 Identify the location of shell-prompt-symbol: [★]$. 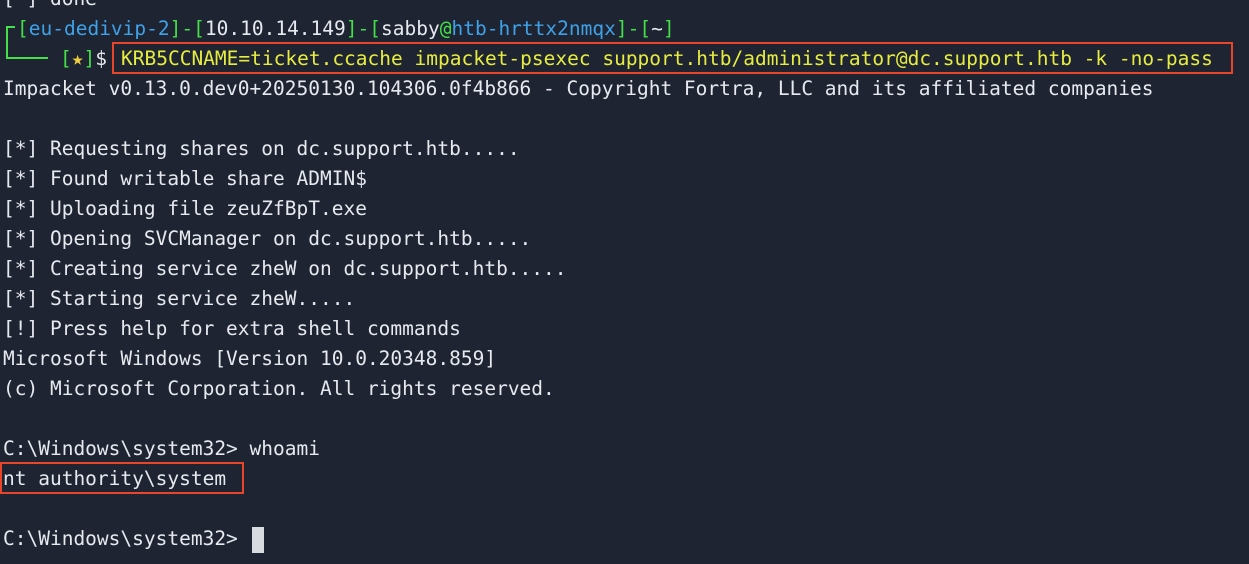
(83, 58).